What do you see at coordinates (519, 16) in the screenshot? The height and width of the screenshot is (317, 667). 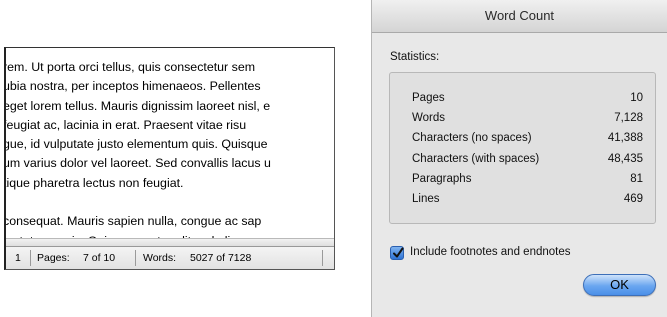 I see `dialog-title: Word Count` at bounding box center [519, 16].